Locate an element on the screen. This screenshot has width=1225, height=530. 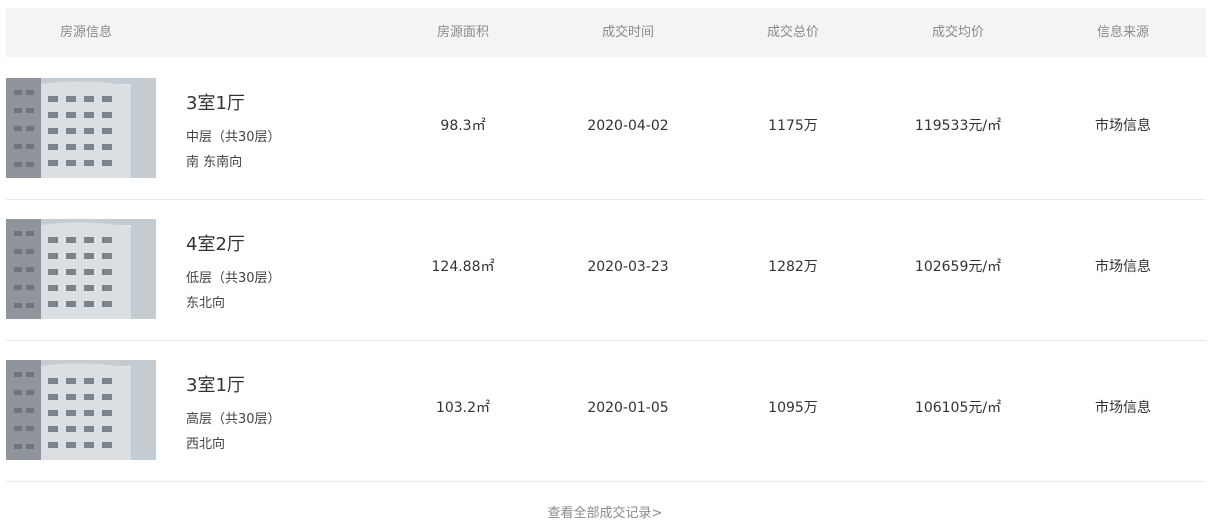
header-info: 房源信息 is located at coordinates (86, 32).